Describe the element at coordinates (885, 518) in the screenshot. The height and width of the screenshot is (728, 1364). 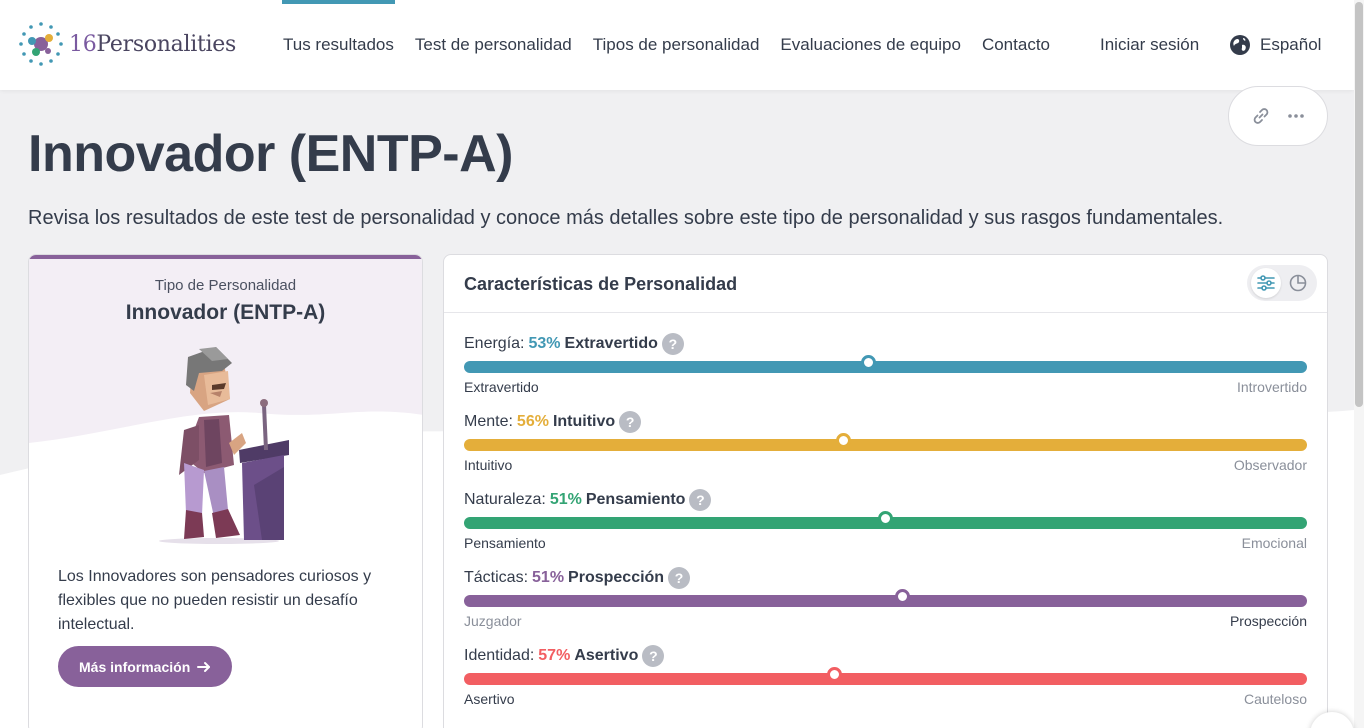
I see `trait-nature-marker` at that location.